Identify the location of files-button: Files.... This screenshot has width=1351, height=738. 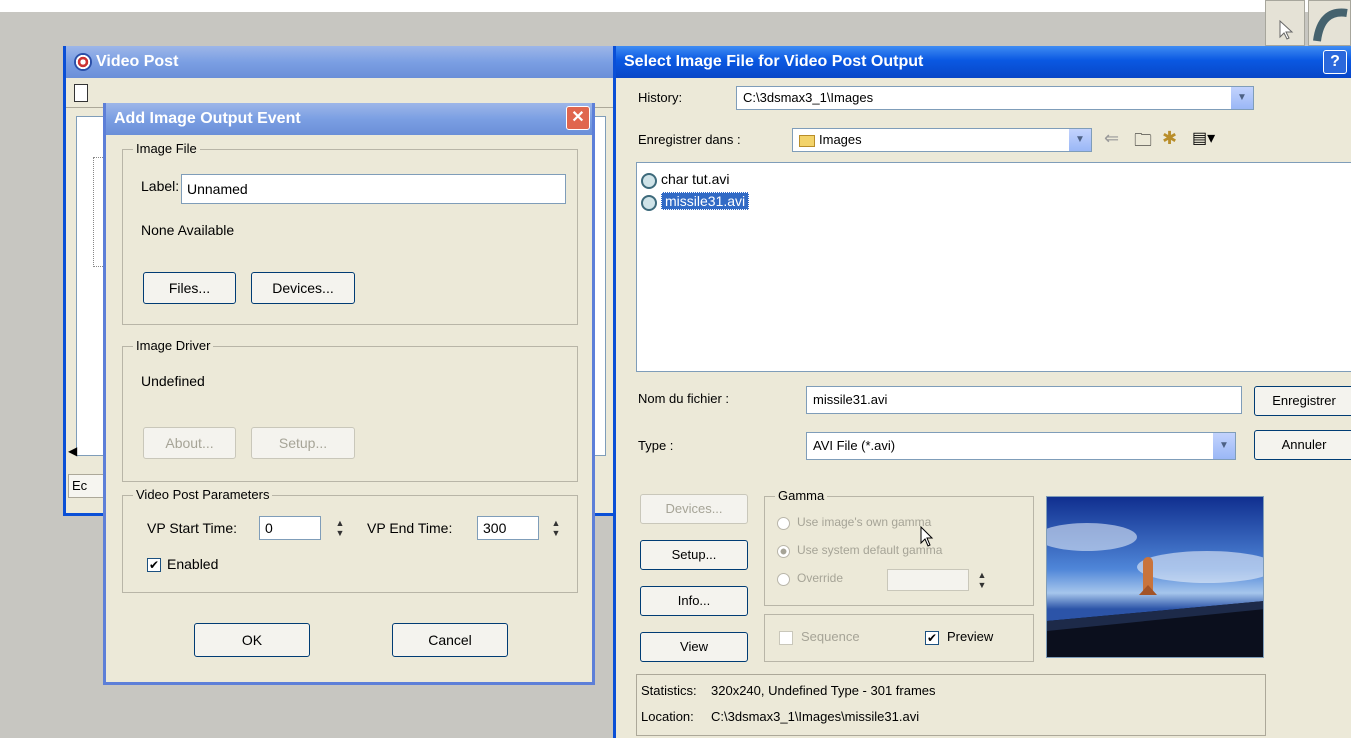
(189, 288).